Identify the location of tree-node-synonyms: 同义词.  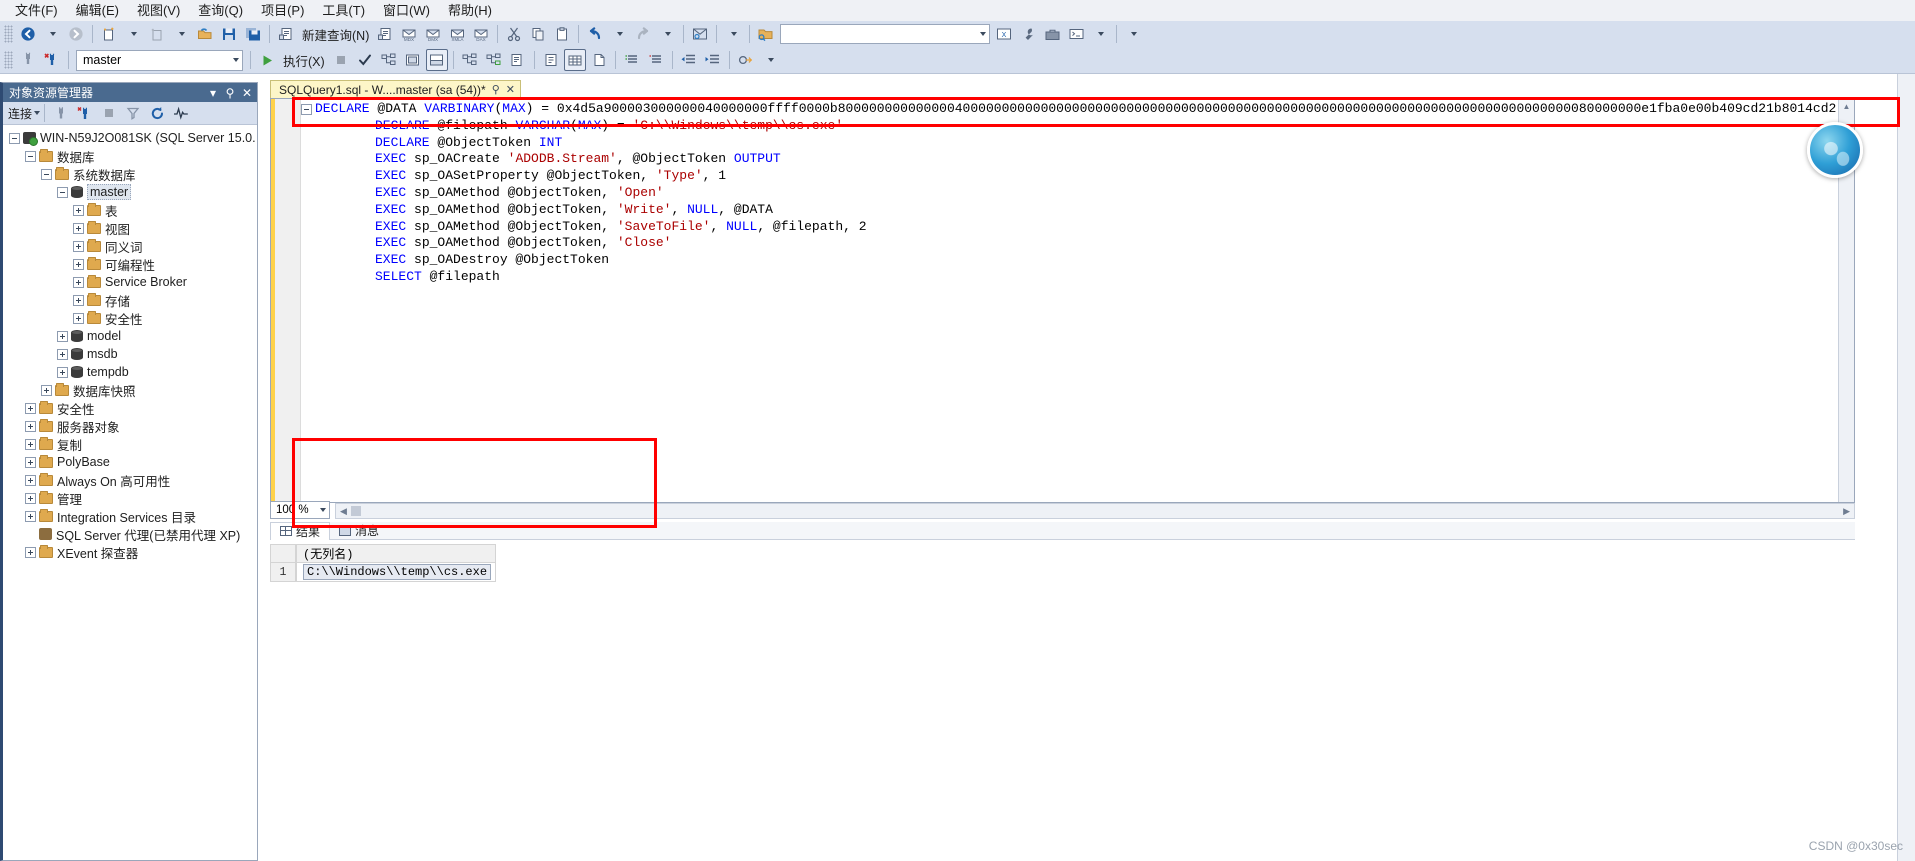
(130, 246).